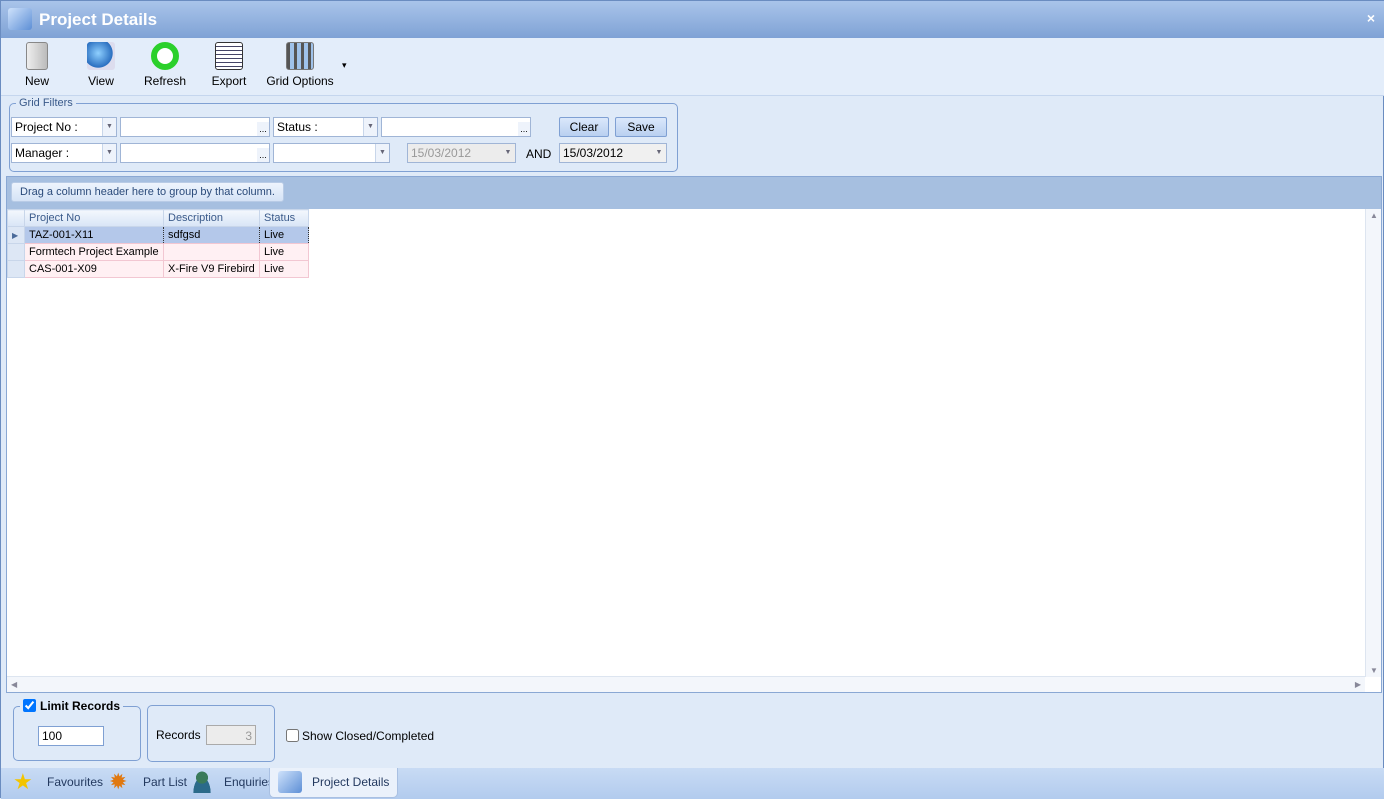 The height and width of the screenshot is (799, 1384). Describe the element at coordinates (94, 235) in the screenshot. I see `cell-project-no: TAZ-001-X11` at that location.